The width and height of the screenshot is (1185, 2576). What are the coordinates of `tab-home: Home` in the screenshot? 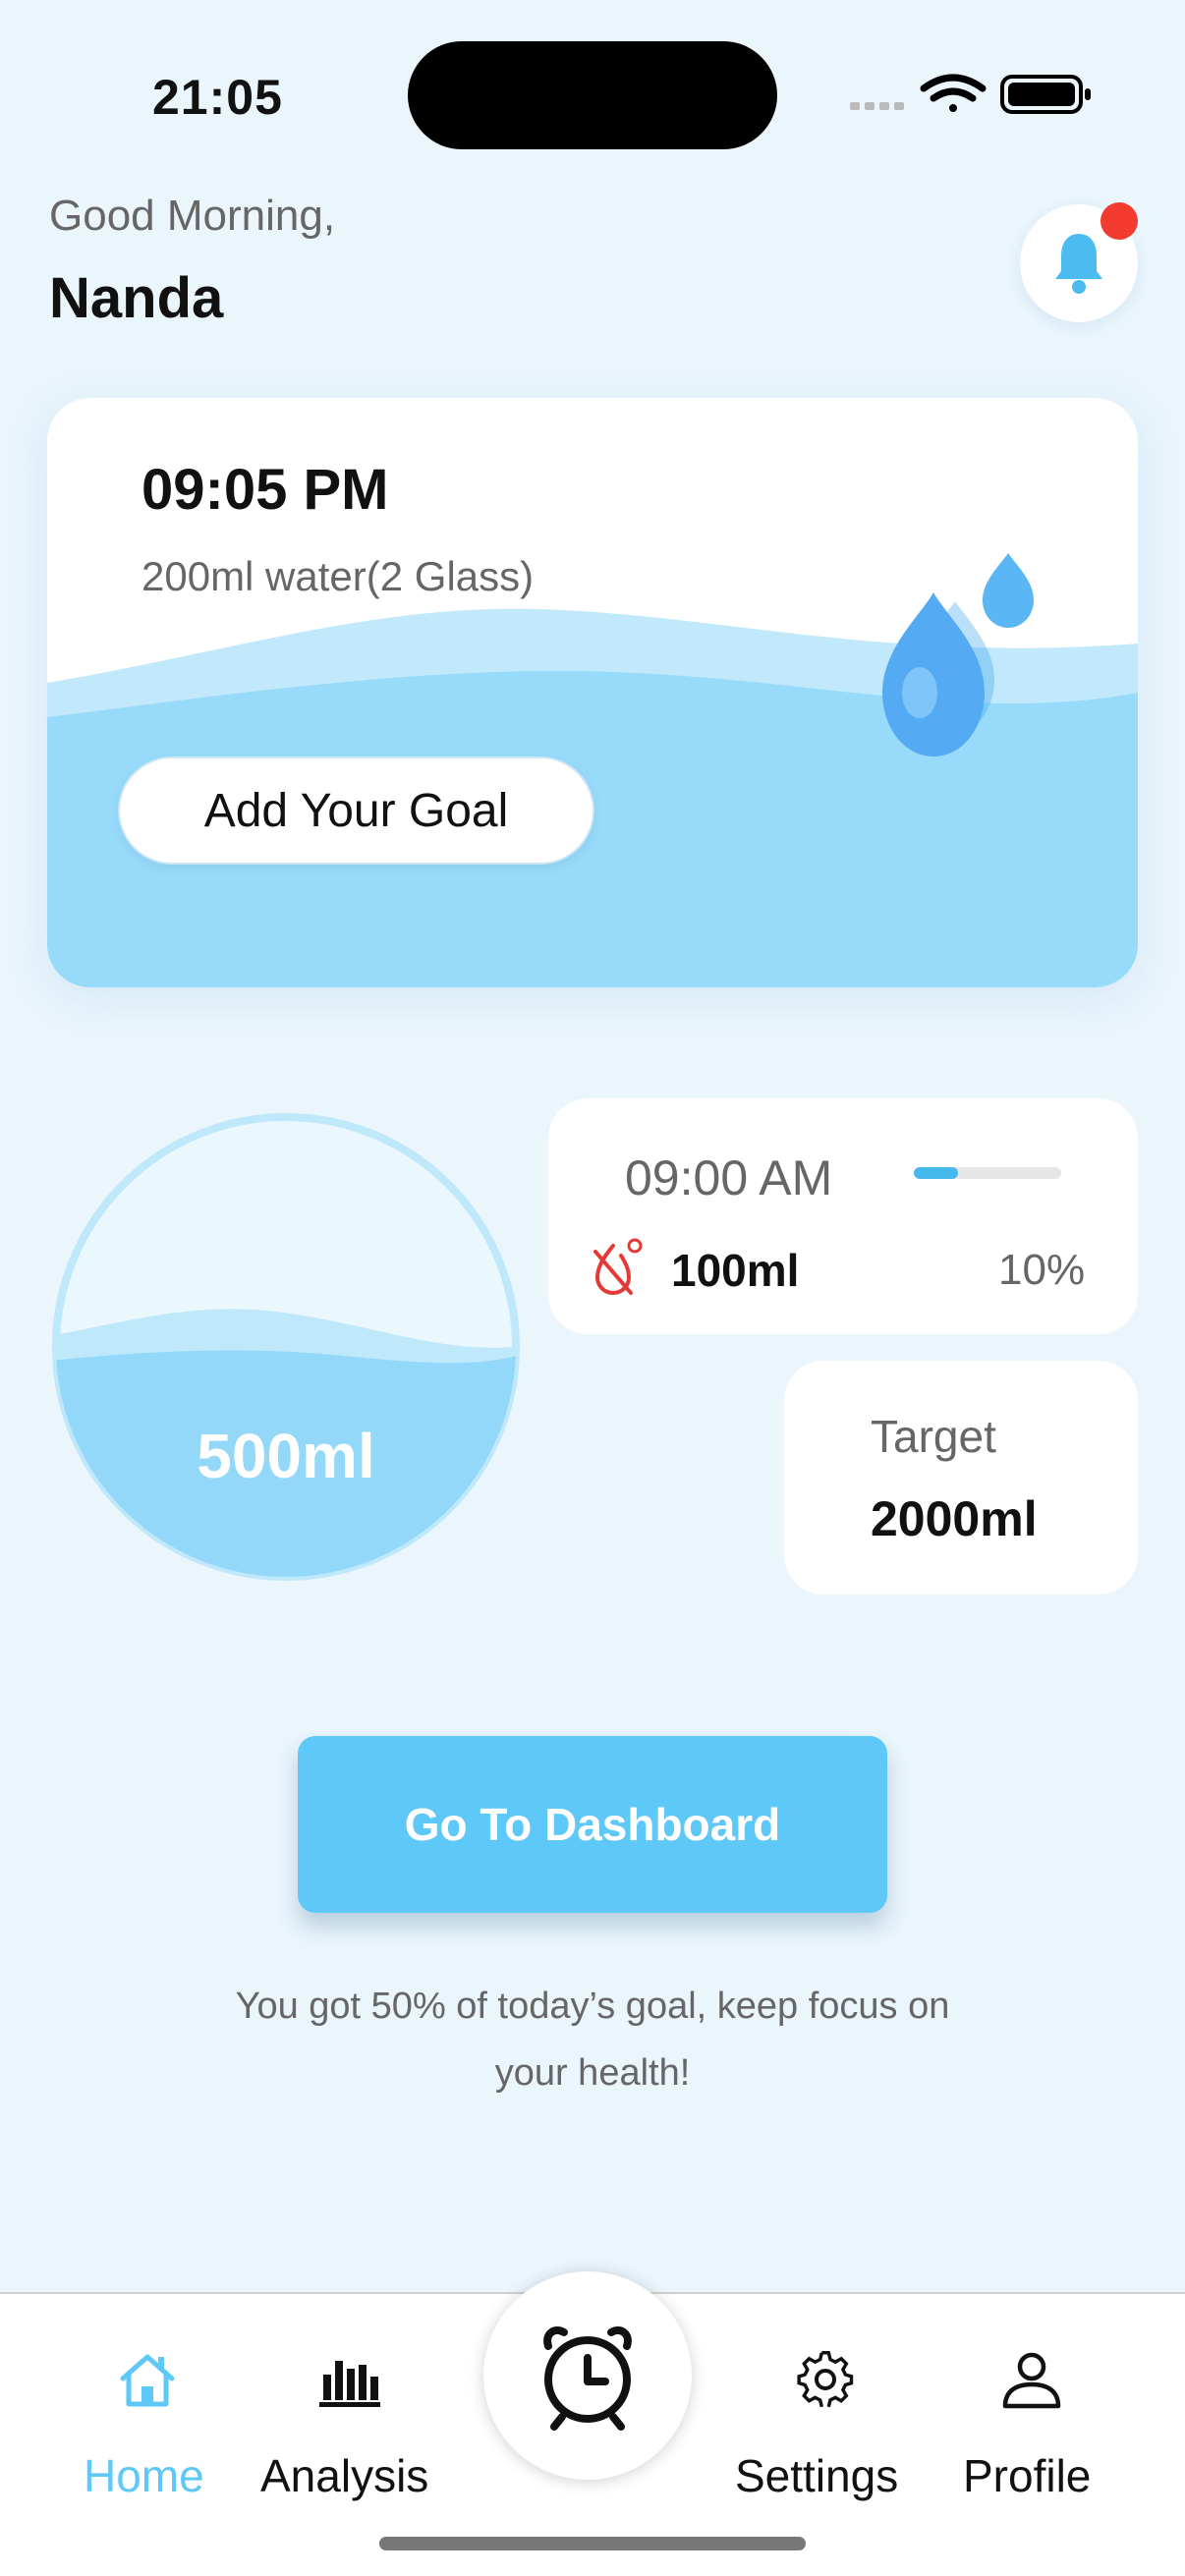 It's located at (148, 2407).